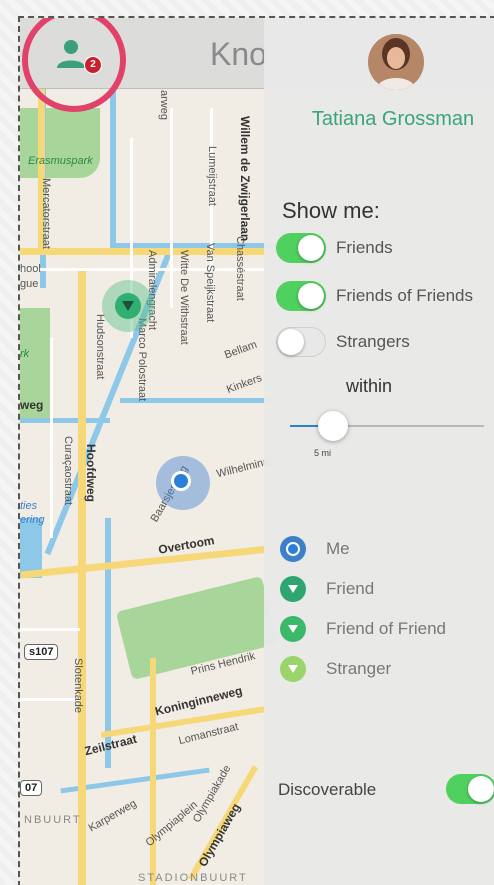 The height and width of the screenshot is (885, 494). What do you see at coordinates (29, 506) in the screenshot?
I see `map-label: ties` at bounding box center [29, 506].